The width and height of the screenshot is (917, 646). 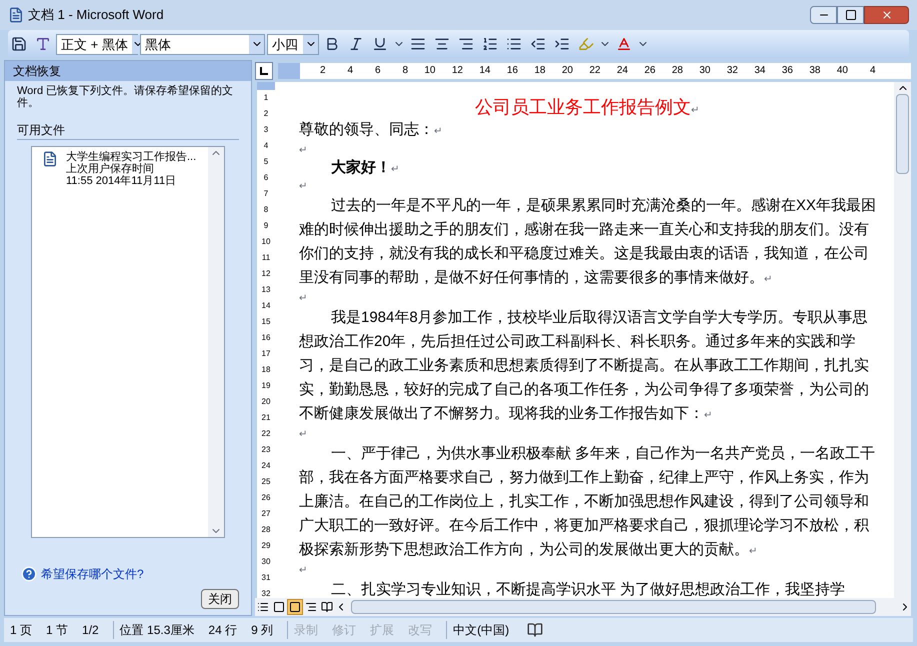 What do you see at coordinates (202, 44) in the screenshot?
I see `font-dropdown: 黑体` at bounding box center [202, 44].